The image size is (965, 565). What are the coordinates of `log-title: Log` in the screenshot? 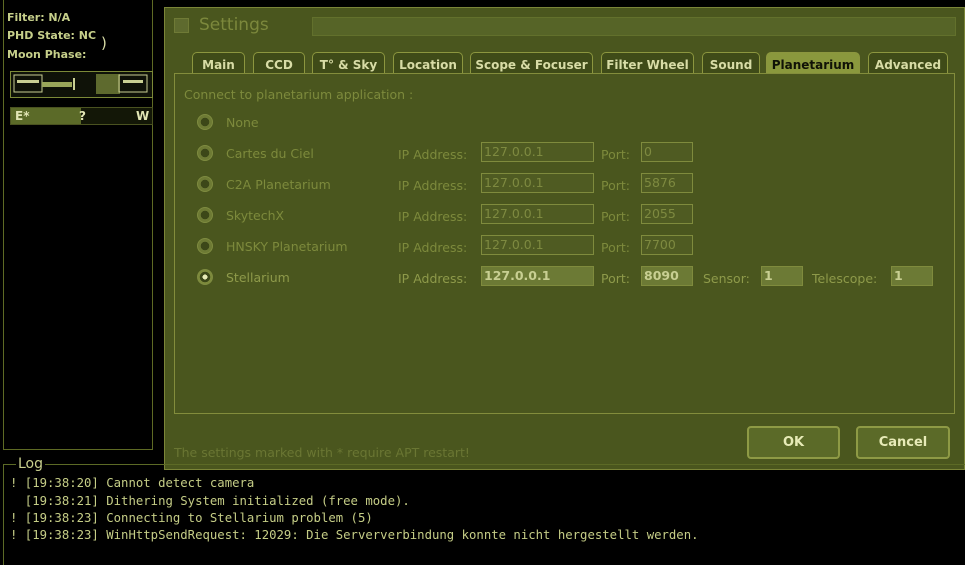 It's located at (31, 464).